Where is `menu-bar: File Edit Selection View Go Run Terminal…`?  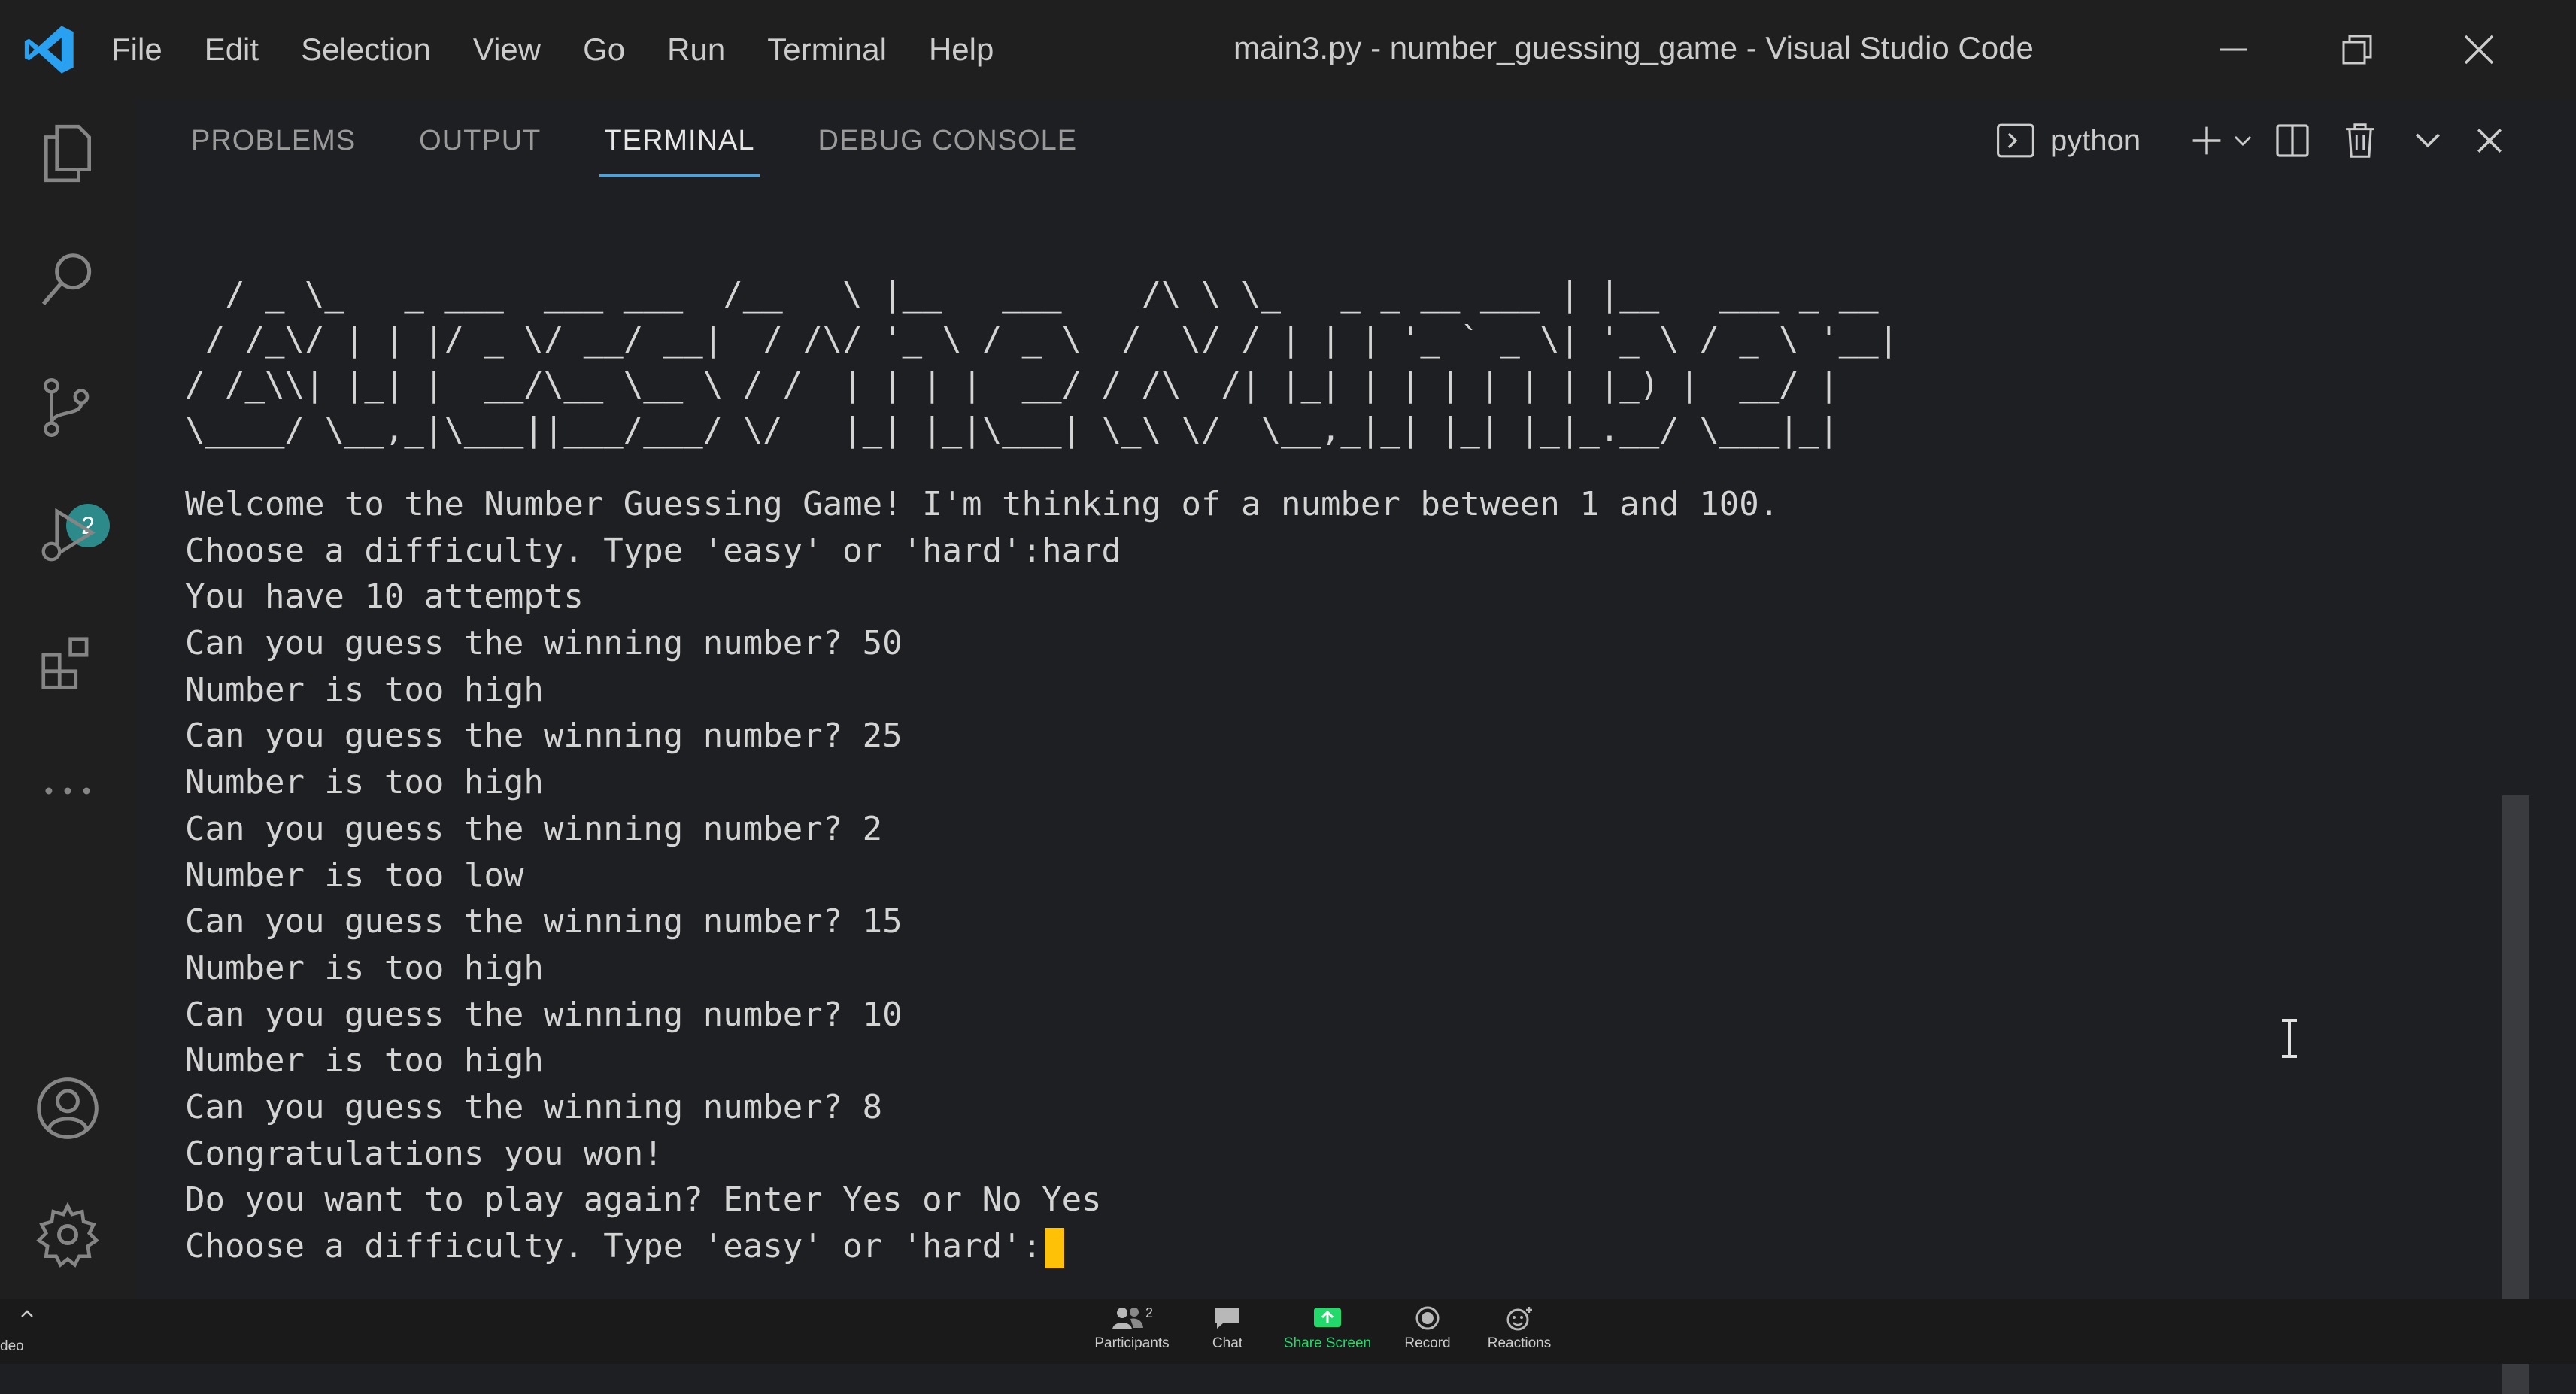 menu-bar: File Edit Selection View Go Run Terminal… is located at coordinates (573, 50).